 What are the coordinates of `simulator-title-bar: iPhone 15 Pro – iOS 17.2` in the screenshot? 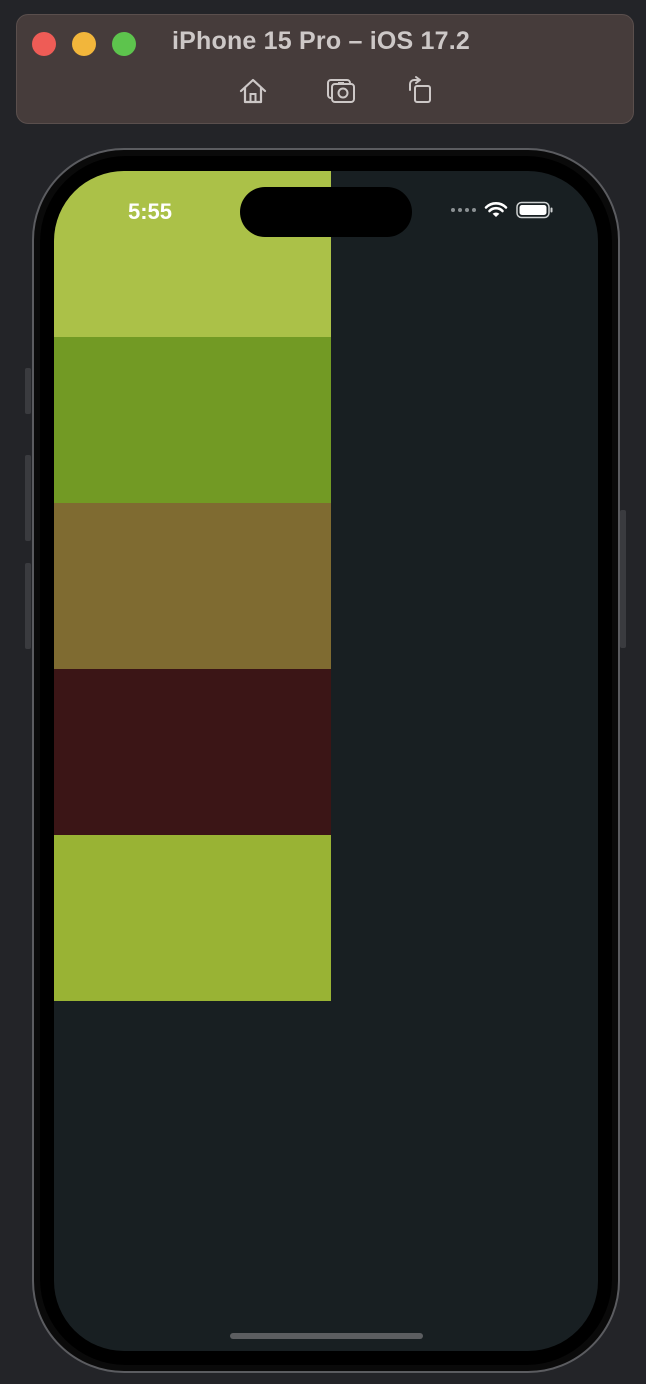 It's located at (325, 69).